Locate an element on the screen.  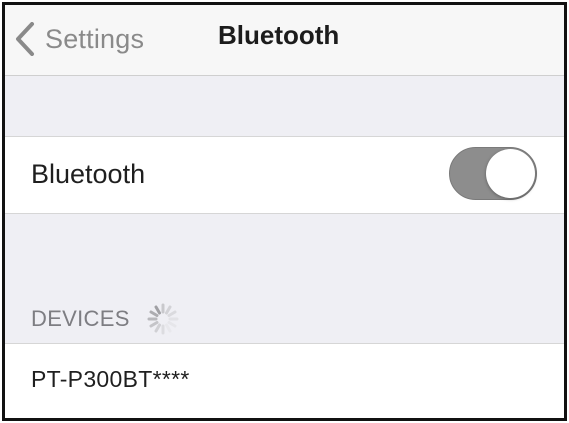
device-name-label: PT-P300BT**** is located at coordinates (110, 379).